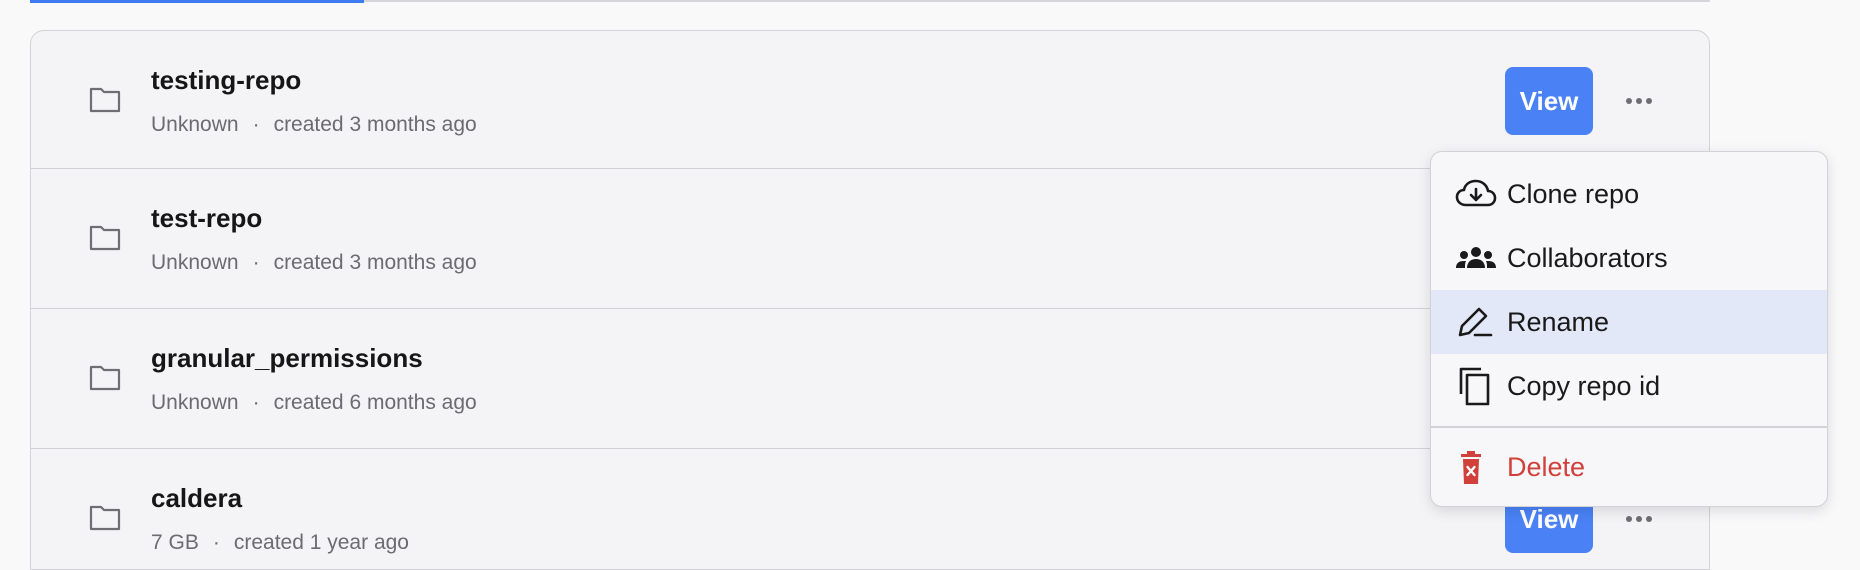 Image resolution: width=1860 pixels, height=570 pixels. Describe the element at coordinates (1629, 468) in the screenshot. I see `menu-item-delete: Delete` at that location.